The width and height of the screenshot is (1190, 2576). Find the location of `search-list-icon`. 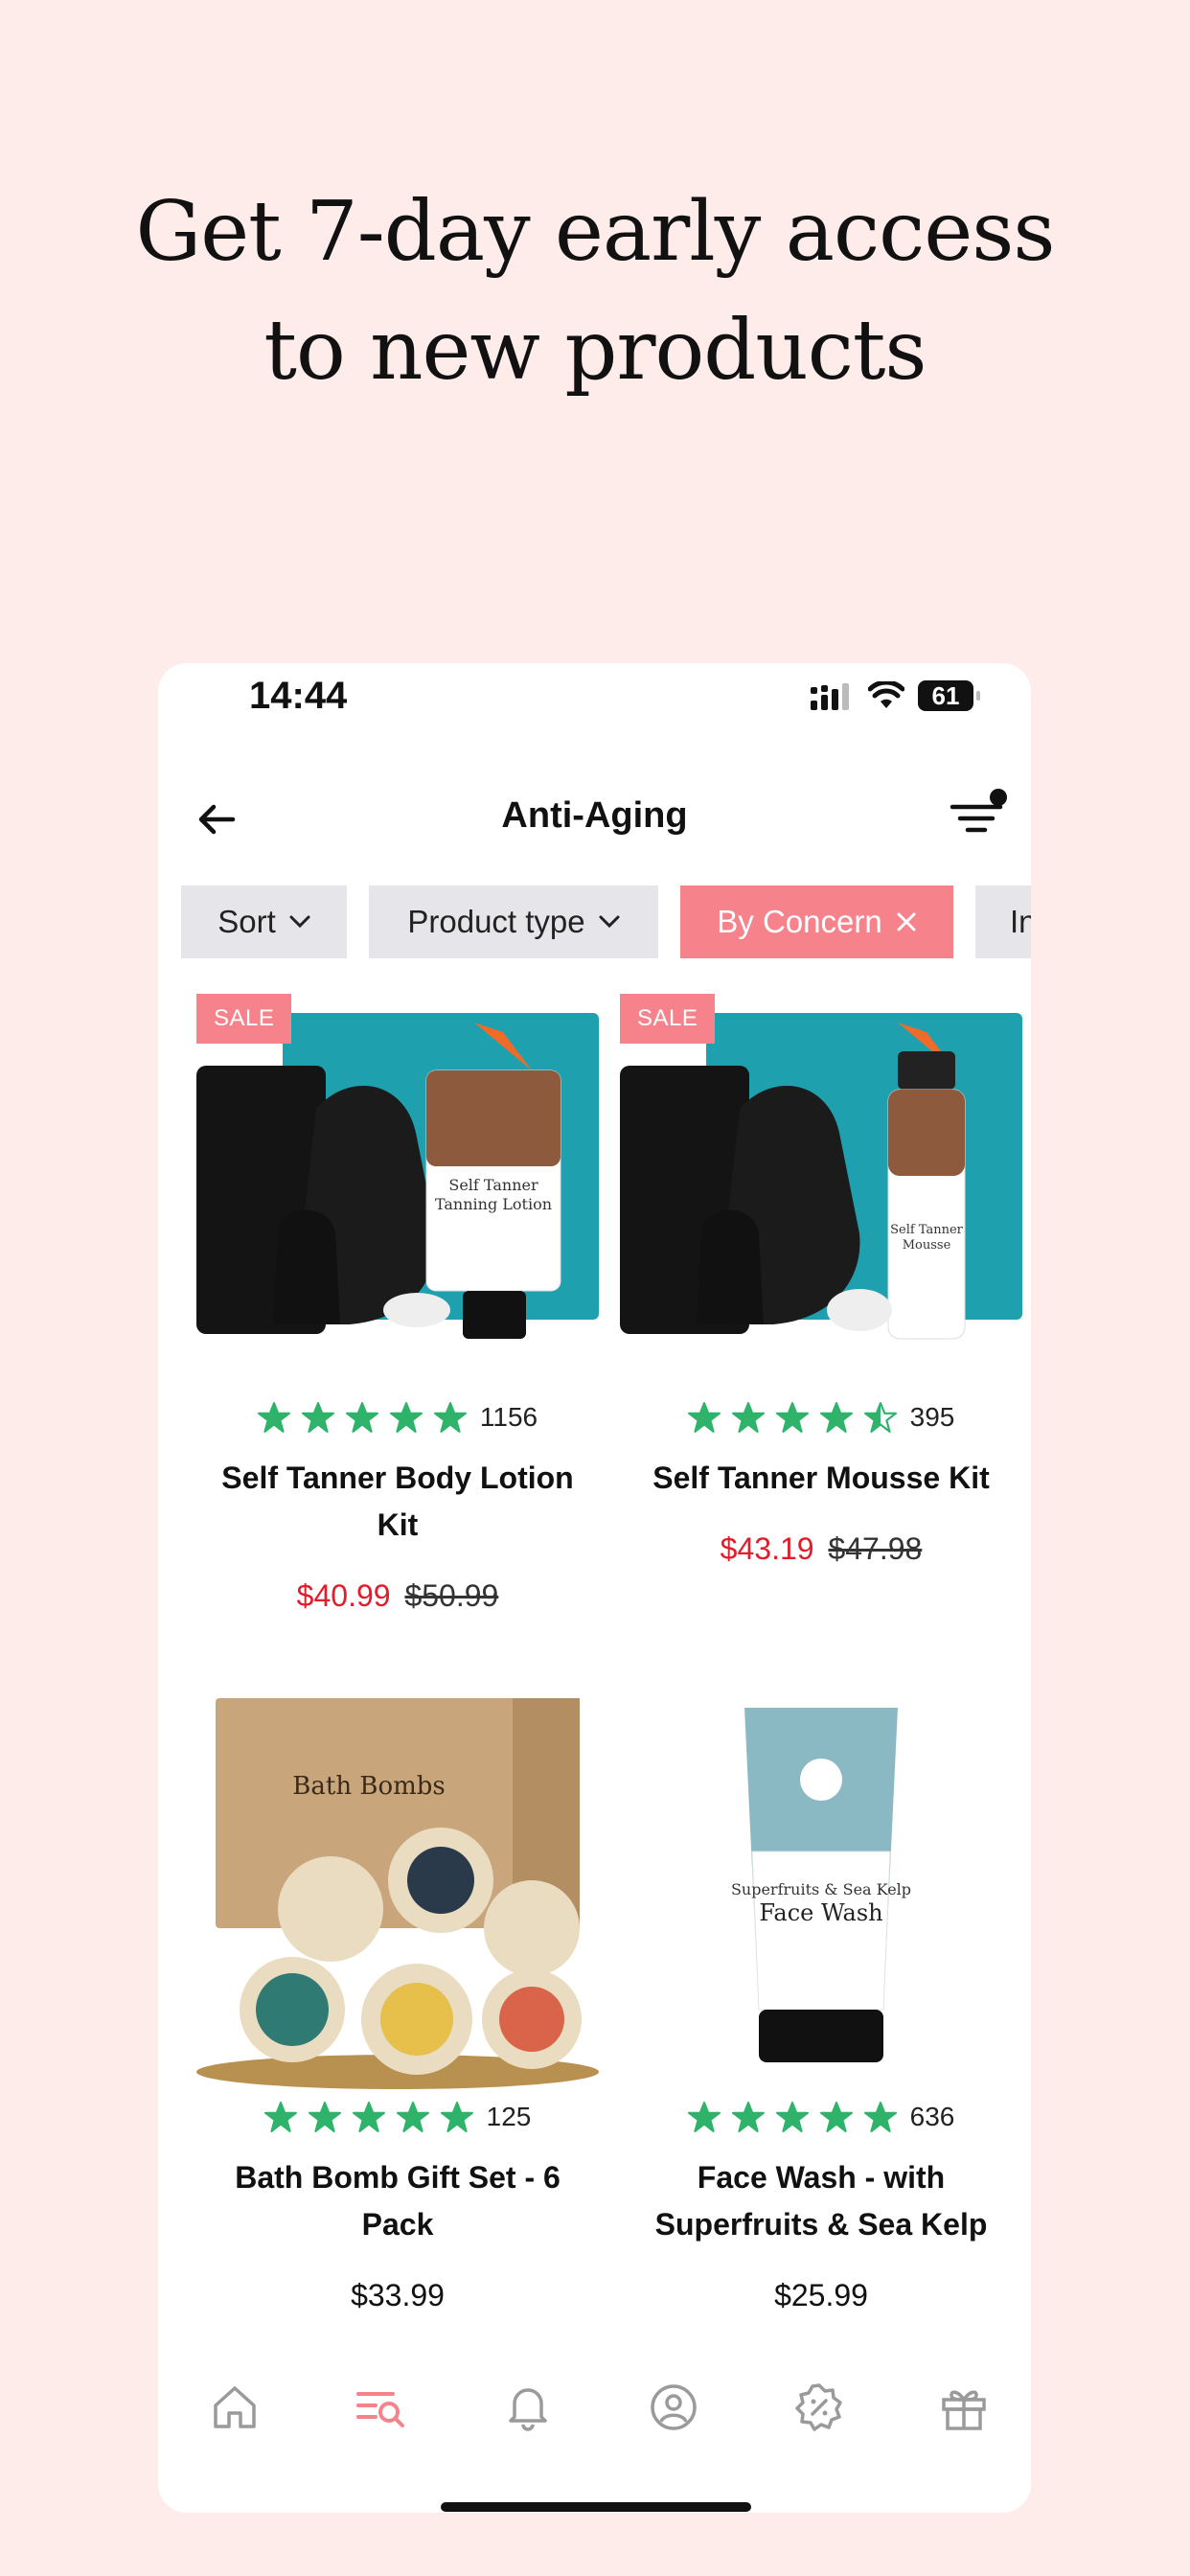

search-list-icon is located at coordinates (382, 2407).